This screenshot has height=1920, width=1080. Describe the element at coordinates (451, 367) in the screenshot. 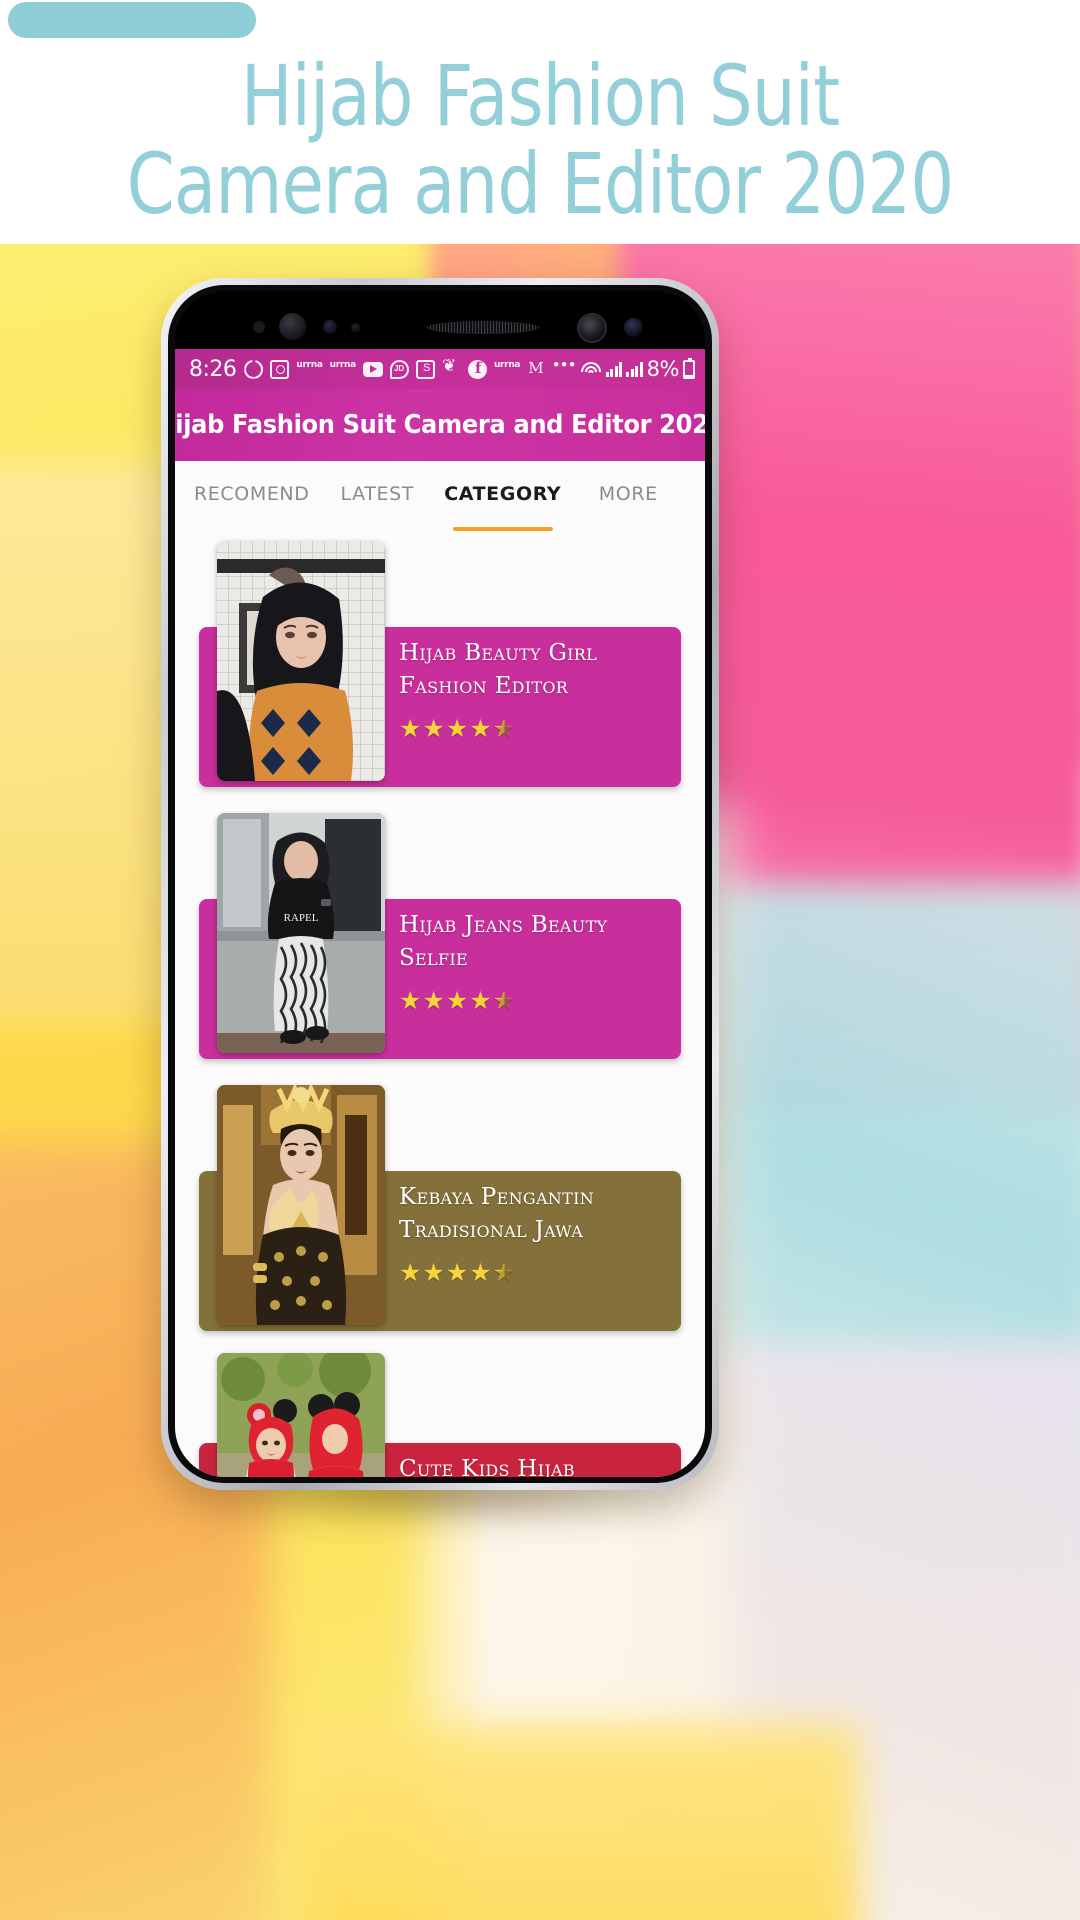

I see `swan-icon` at that location.